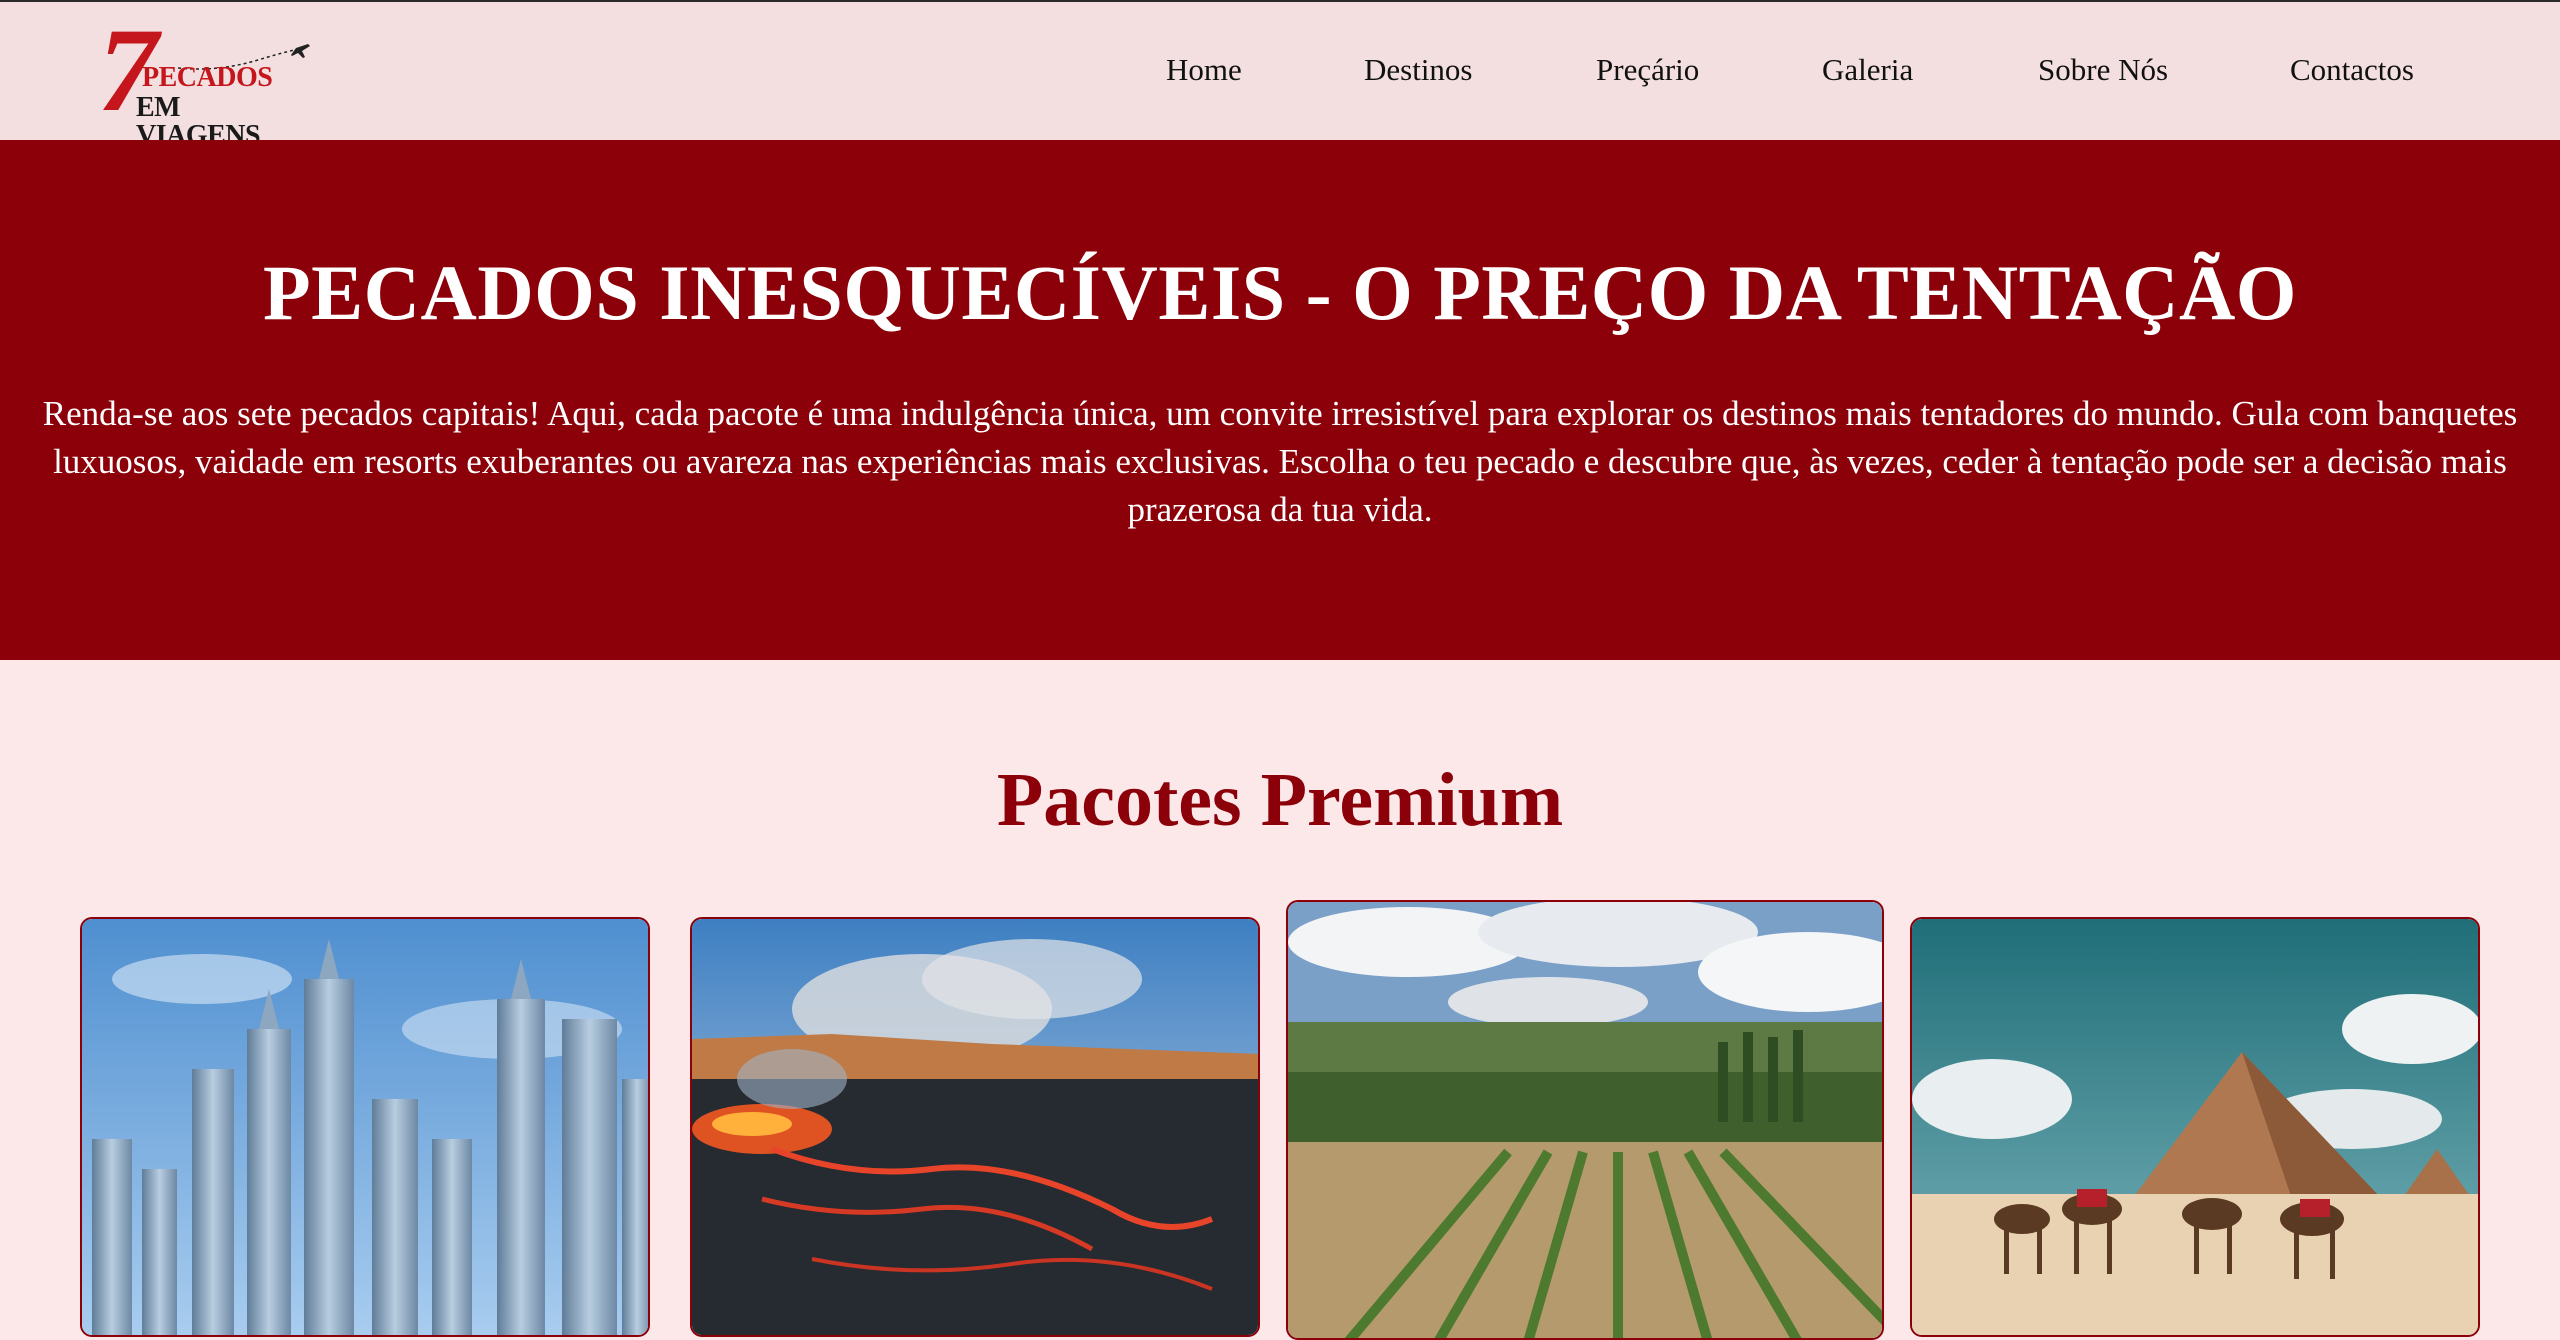  Describe the element at coordinates (2352, 70) in the screenshot. I see `nav-contactos: Contactos` at that location.